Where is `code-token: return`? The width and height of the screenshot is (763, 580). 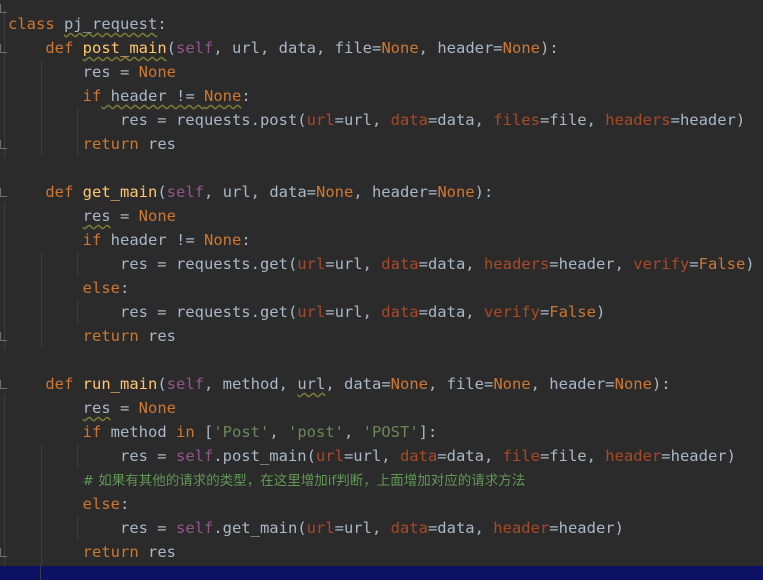
code-token: return is located at coordinates (110, 144).